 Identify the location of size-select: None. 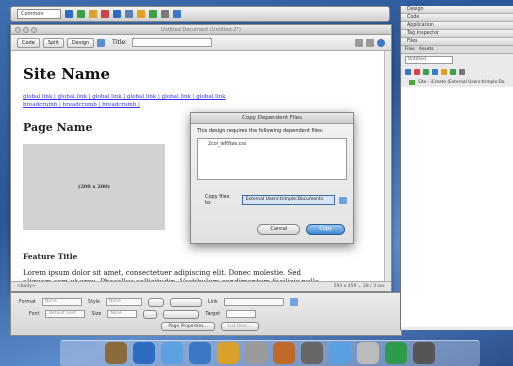
(122, 314).